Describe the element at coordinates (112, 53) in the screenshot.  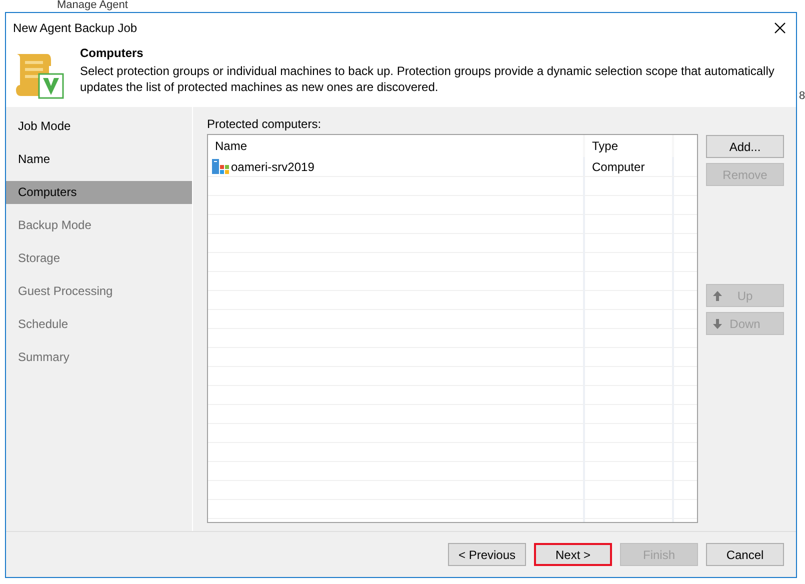
I see `page-heading: Computers` at that location.